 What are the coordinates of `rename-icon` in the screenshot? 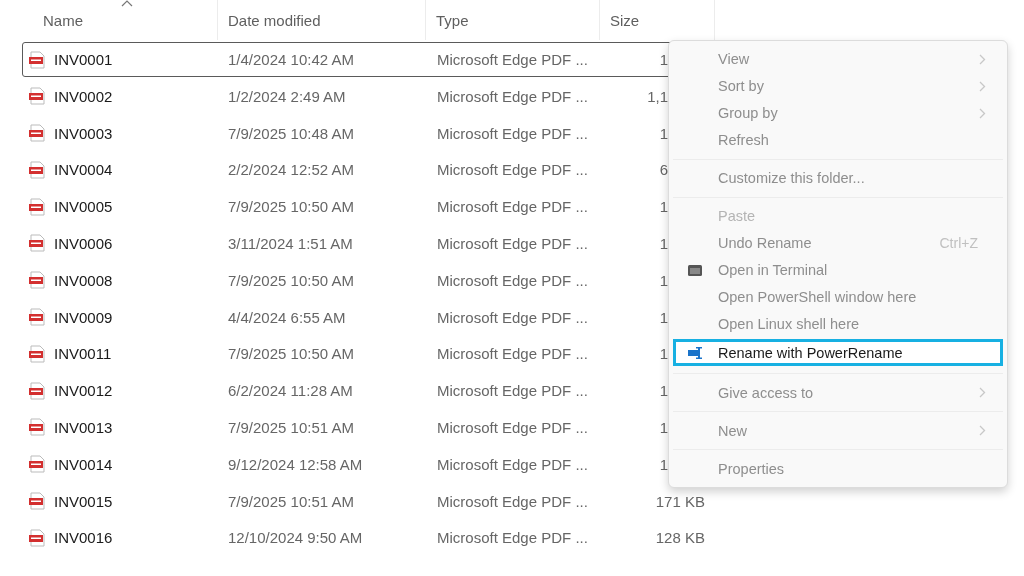 It's located at (695, 352).